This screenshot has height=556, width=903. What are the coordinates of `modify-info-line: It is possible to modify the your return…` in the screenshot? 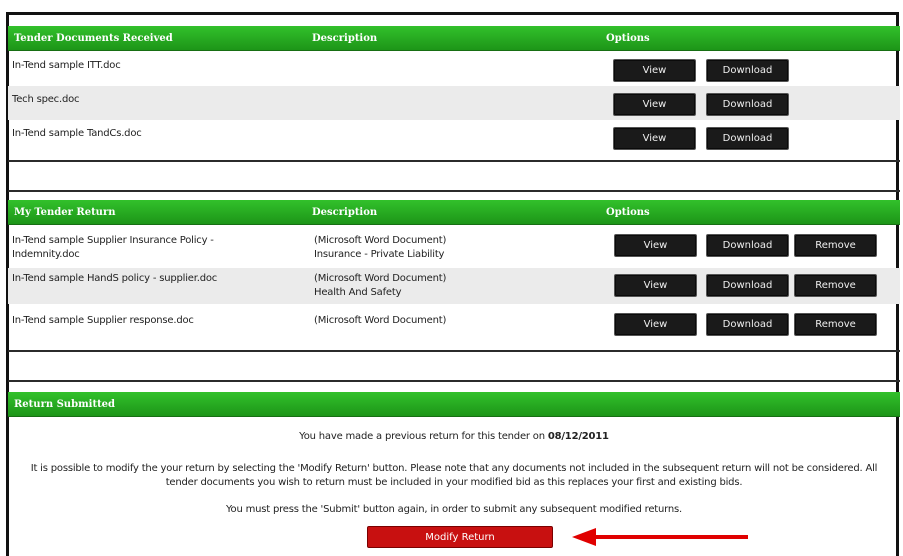 It's located at (454, 468).